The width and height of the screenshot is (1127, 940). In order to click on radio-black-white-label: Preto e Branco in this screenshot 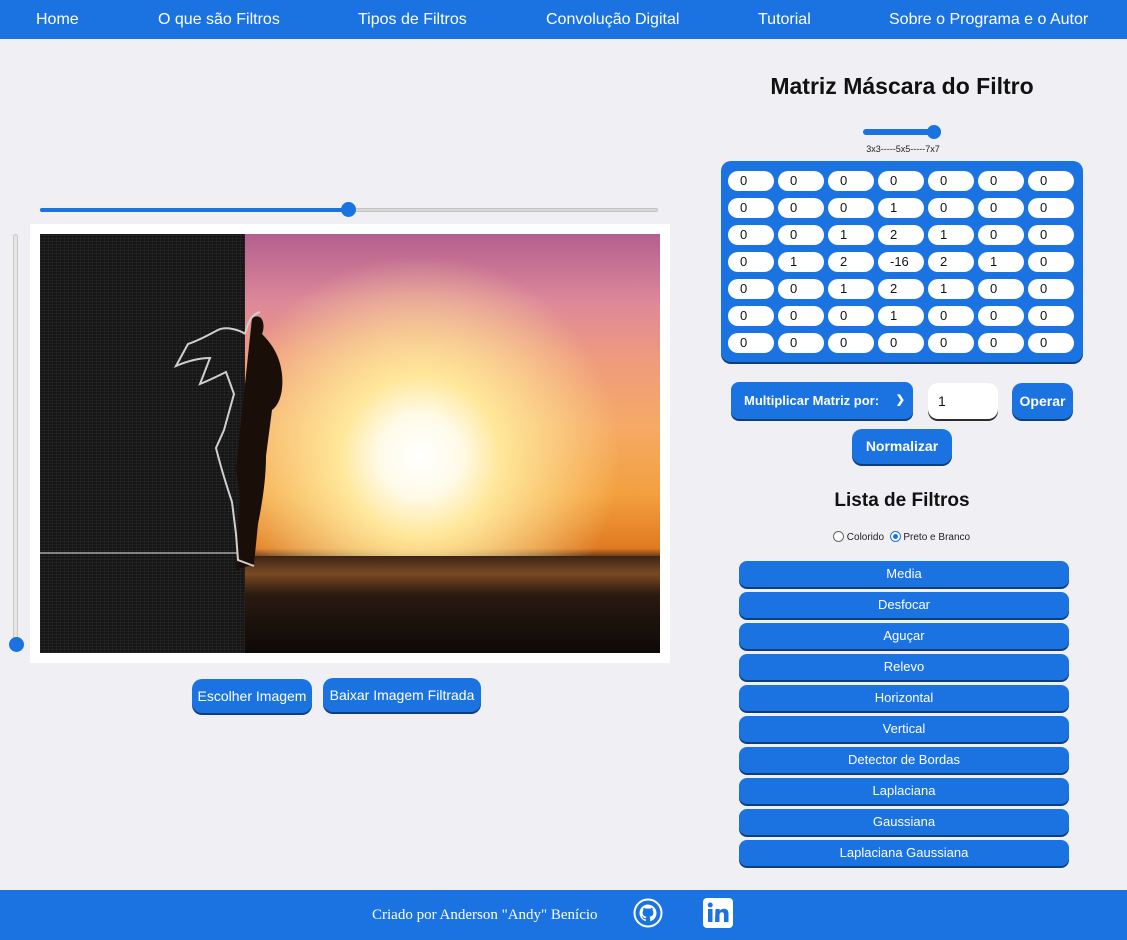, I will do `click(937, 537)`.